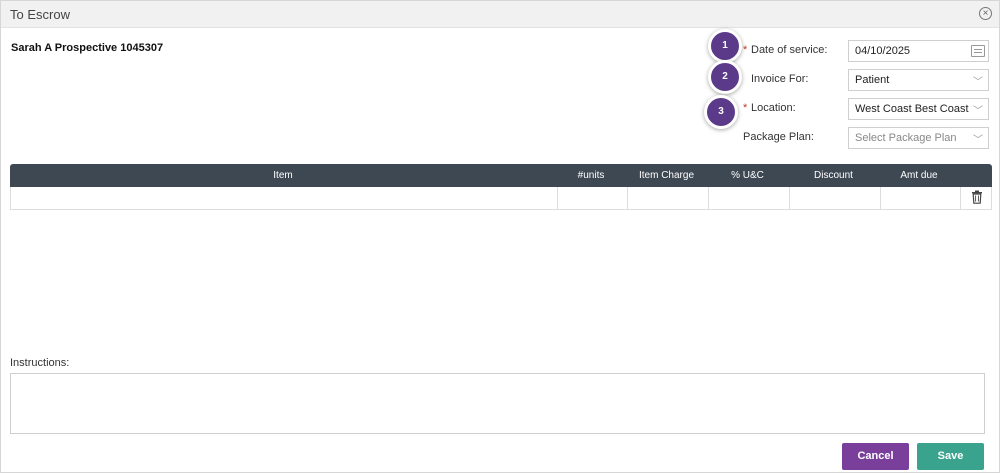 The width and height of the screenshot is (1000, 473). Describe the element at coordinates (918, 51) in the screenshot. I see `date-of-service-input: 04/10/2025` at that location.